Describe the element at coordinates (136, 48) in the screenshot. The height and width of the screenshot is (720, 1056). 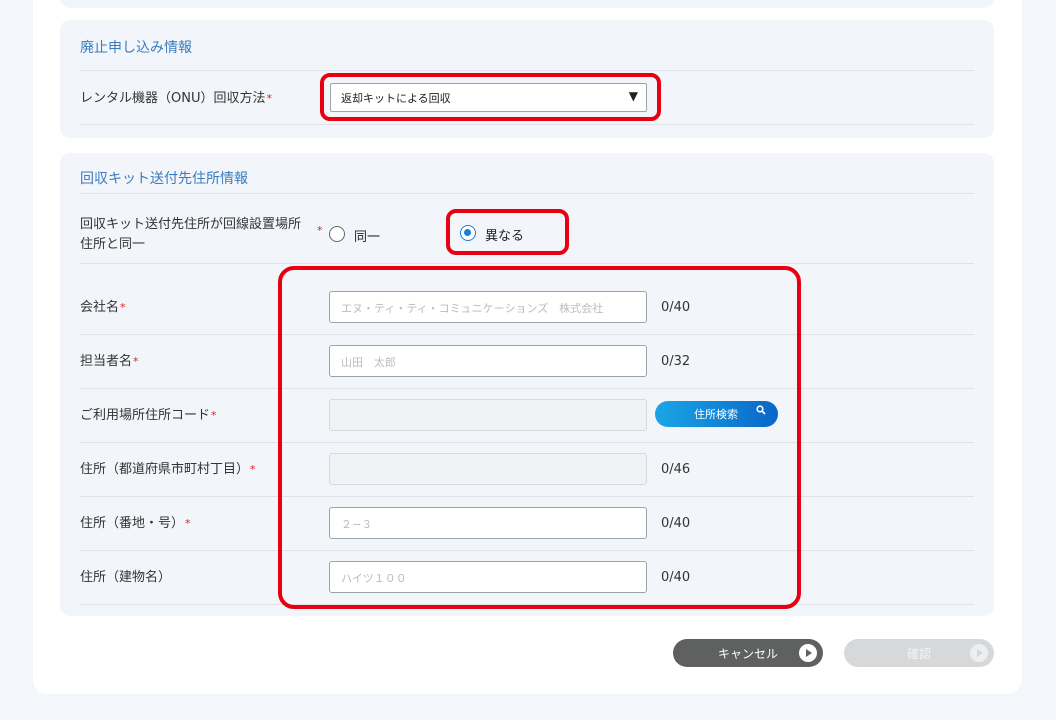
I see `section-title-cancellation: 廃止申し込み情報` at that location.